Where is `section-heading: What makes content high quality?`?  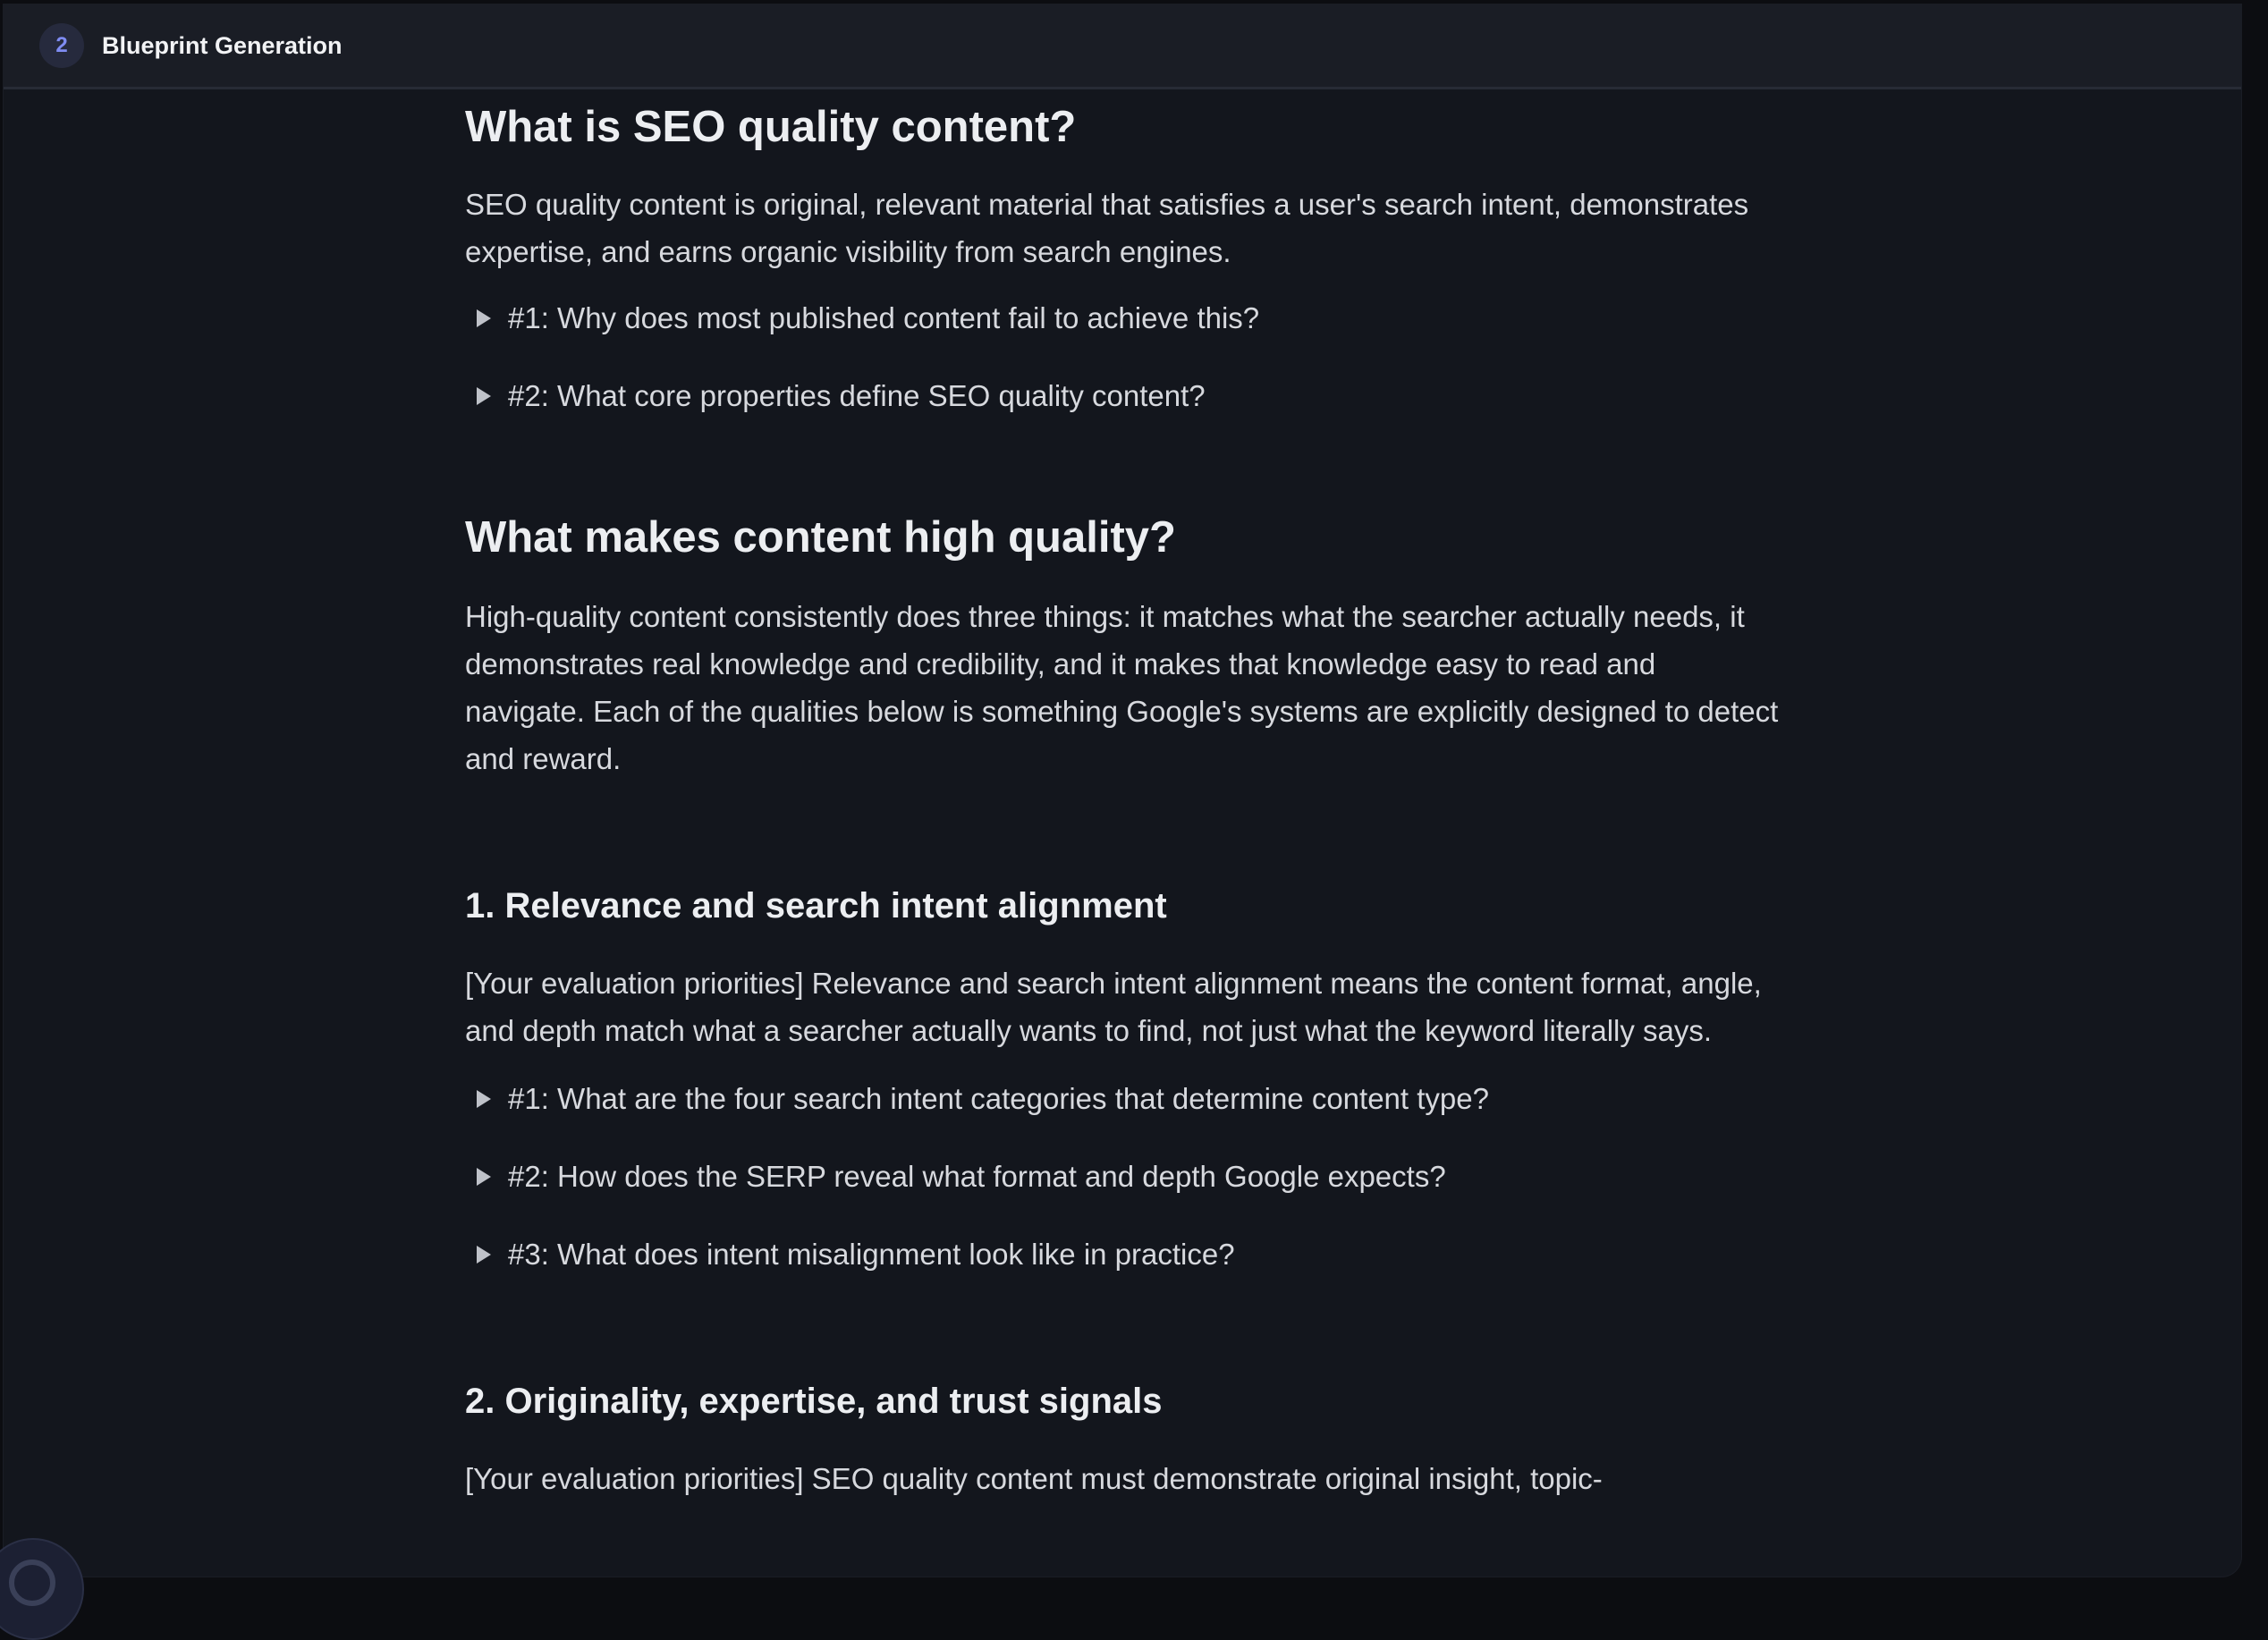 section-heading: What makes content high quality? is located at coordinates (821, 537).